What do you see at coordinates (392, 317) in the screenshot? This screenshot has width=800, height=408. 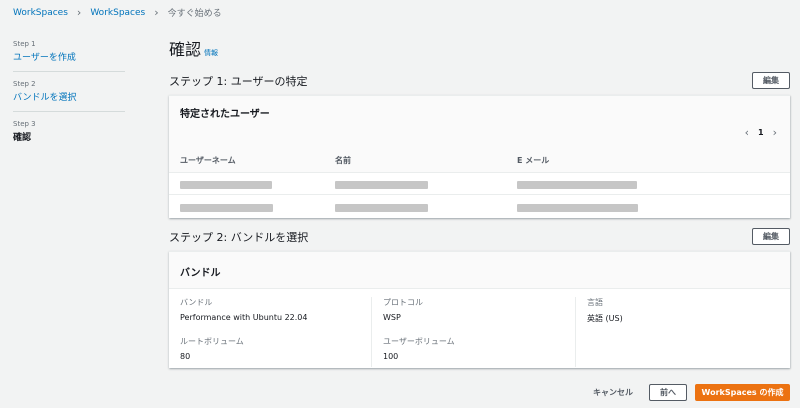 I see `protocol-value: WSP` at bounding box center [392, 317].